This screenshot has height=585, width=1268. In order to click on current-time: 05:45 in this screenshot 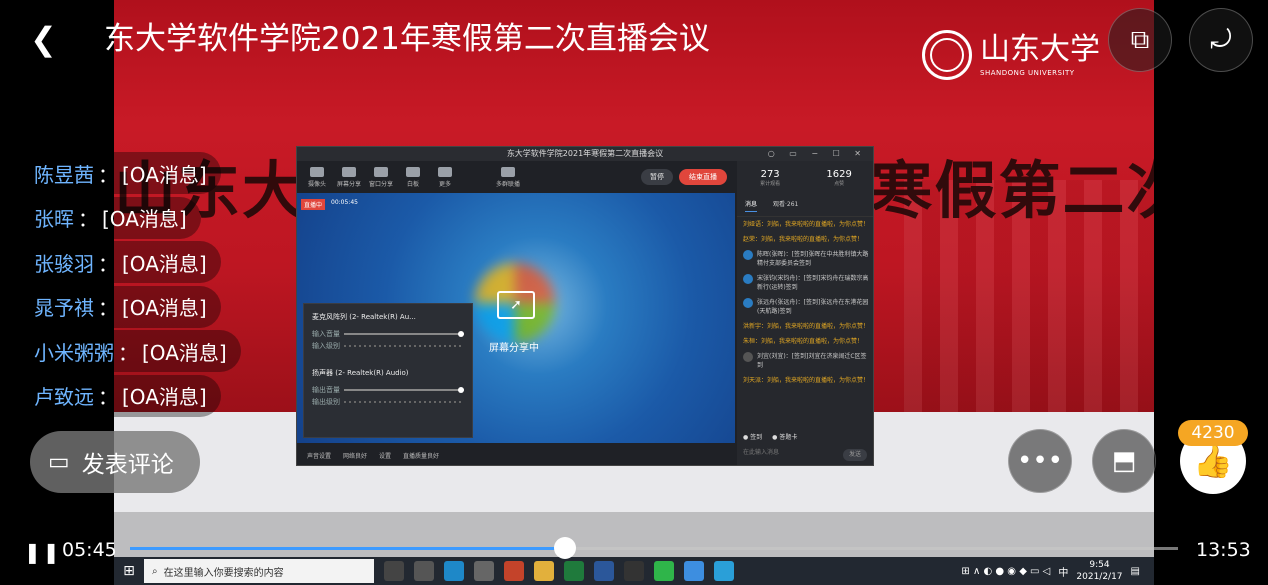, I will do `click(89, 550)`.